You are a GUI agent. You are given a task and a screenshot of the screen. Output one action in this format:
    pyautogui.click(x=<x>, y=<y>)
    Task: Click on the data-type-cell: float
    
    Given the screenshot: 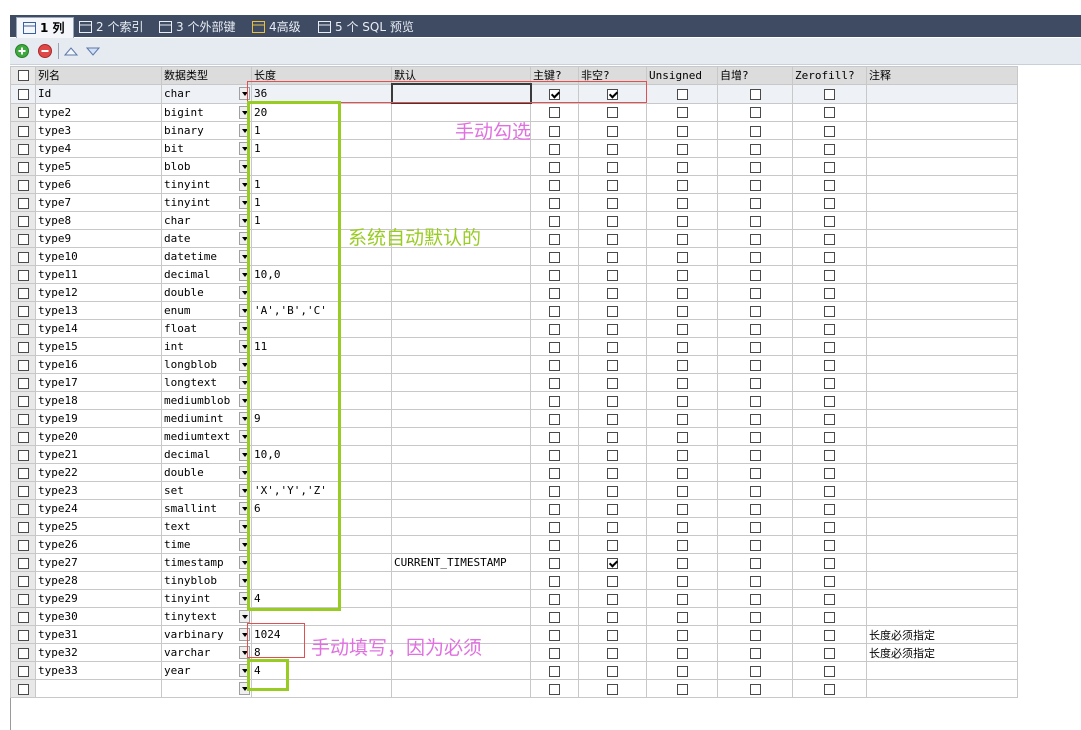 What is the action you would take?
    pyautogui.click(x=206, y=328)
    